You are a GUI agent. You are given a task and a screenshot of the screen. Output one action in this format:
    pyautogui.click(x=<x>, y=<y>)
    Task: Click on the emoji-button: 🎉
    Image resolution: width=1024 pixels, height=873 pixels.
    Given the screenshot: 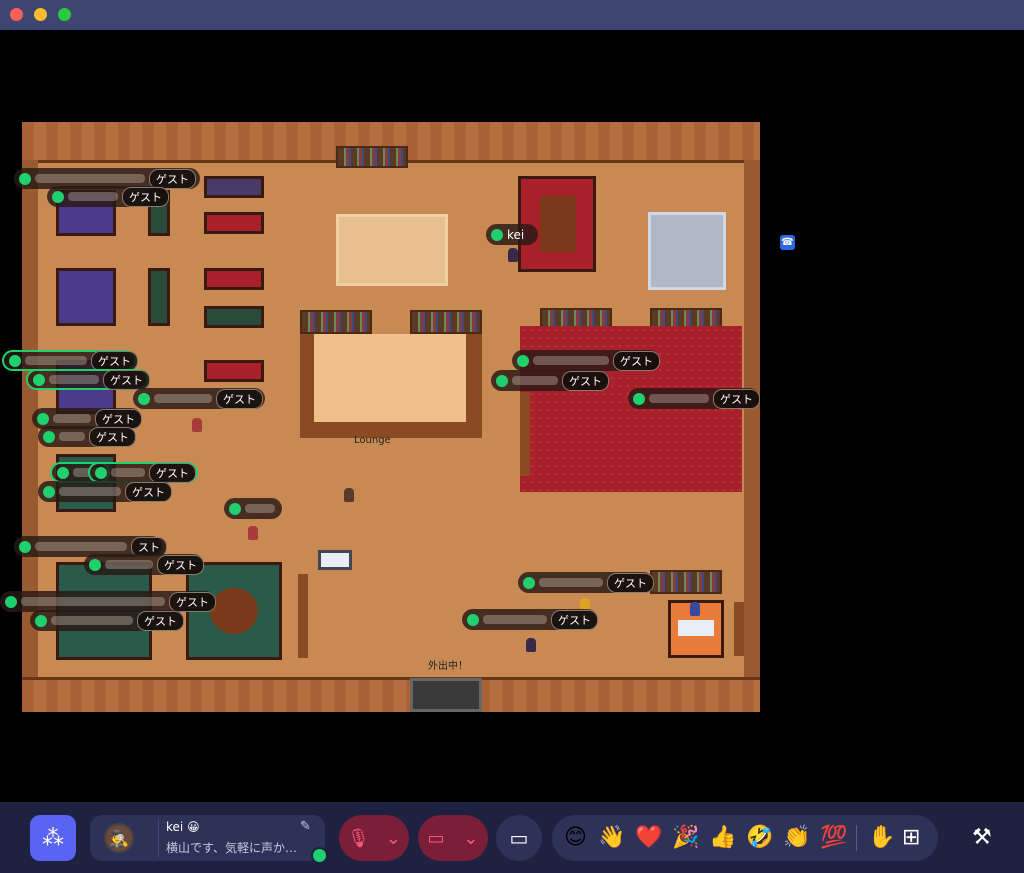 What is the action you would take?
    pyautogui.click(x=685, y=838)
    